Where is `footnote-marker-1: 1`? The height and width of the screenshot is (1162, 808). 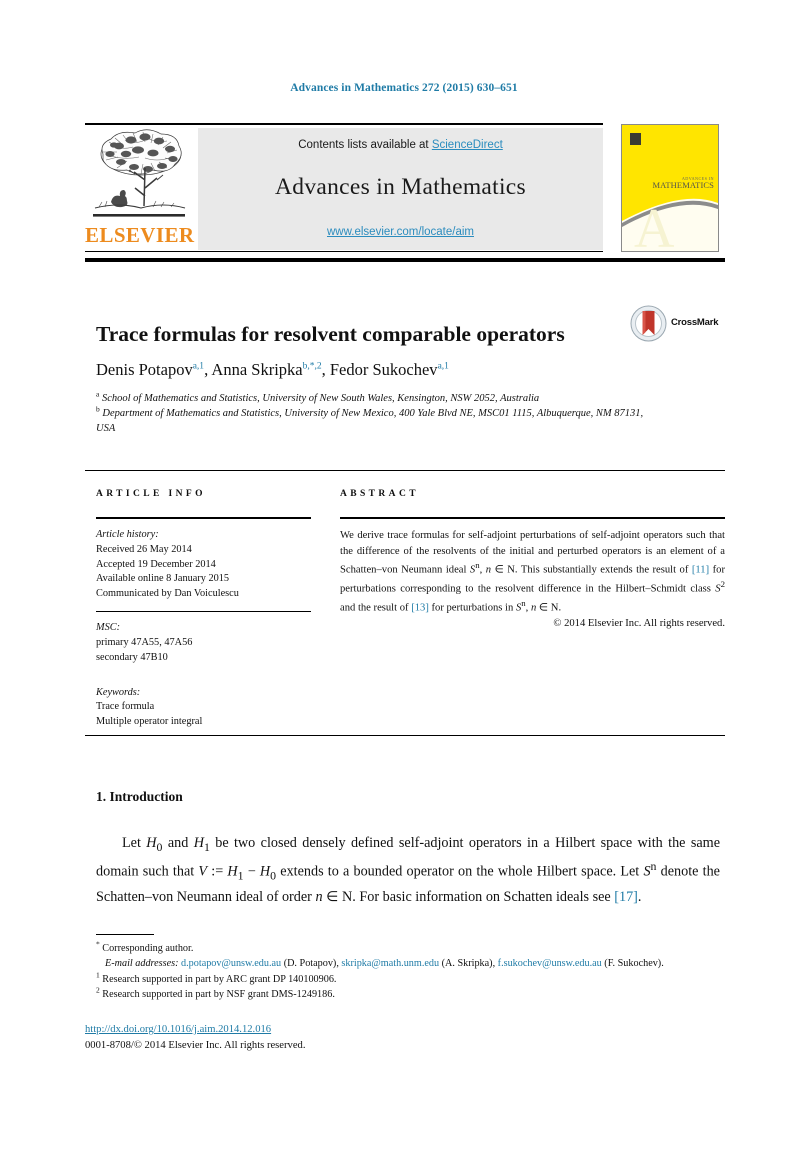
footnote-marker-1: 1 is located at coordinates (98, 975).